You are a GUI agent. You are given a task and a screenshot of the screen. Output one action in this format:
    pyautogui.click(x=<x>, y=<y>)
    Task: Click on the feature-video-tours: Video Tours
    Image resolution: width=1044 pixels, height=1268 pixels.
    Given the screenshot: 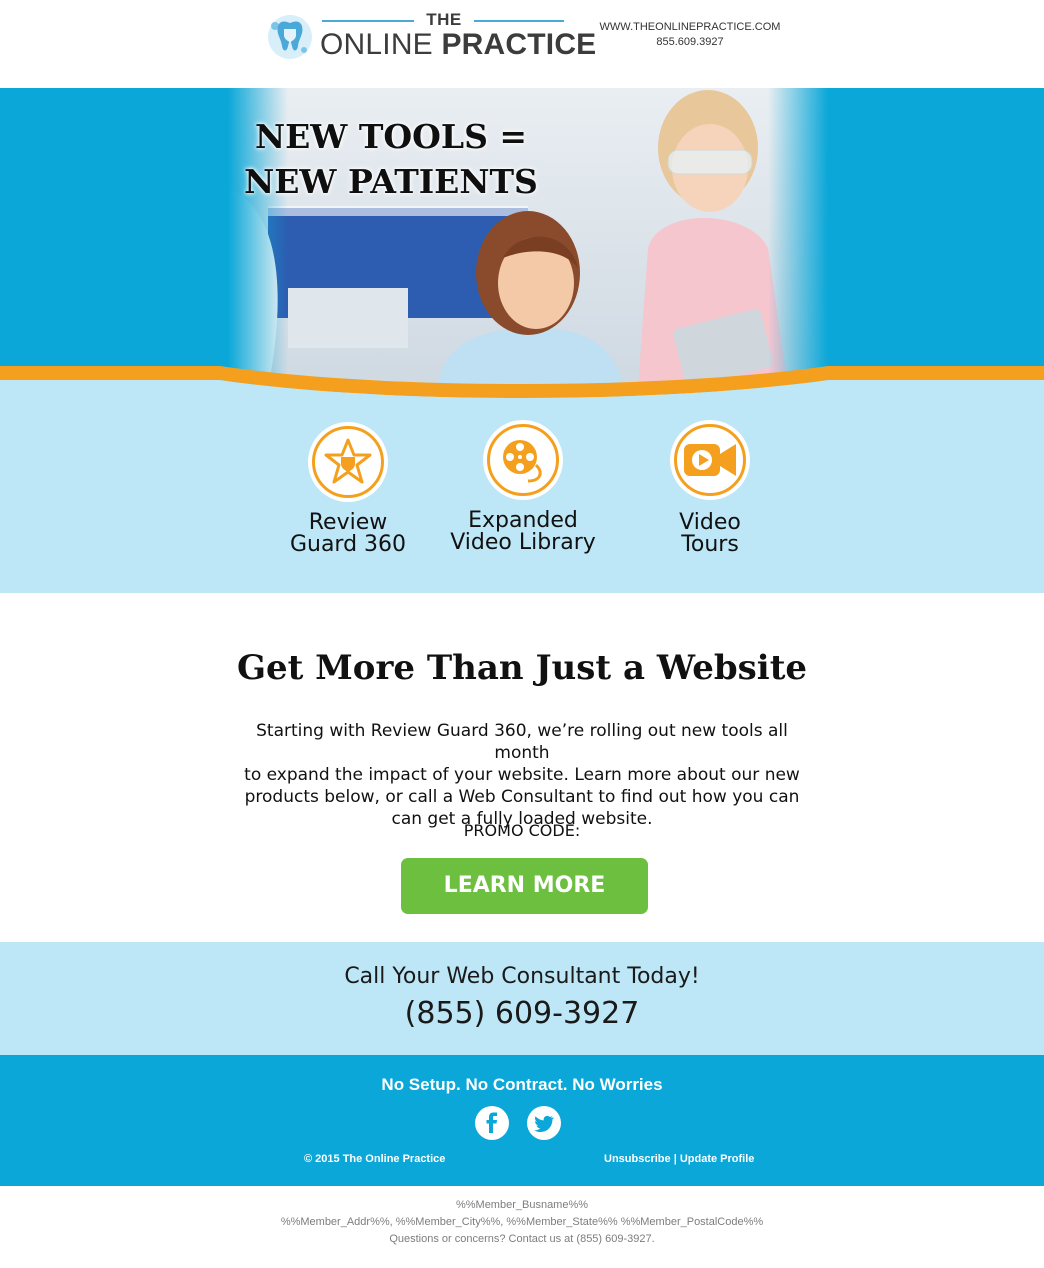 What is the action you would take?
    pyautogui.click(x=710, y=488)
    